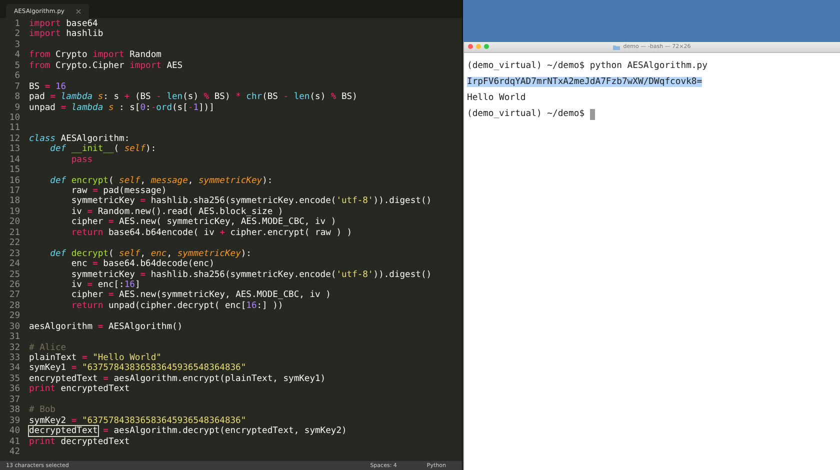  What do you see at coordinates (137, 421) in the screenshot?
I see `code-line: symKey2 = "63757843836583645936548364836"` at bounding box center [137, 421].